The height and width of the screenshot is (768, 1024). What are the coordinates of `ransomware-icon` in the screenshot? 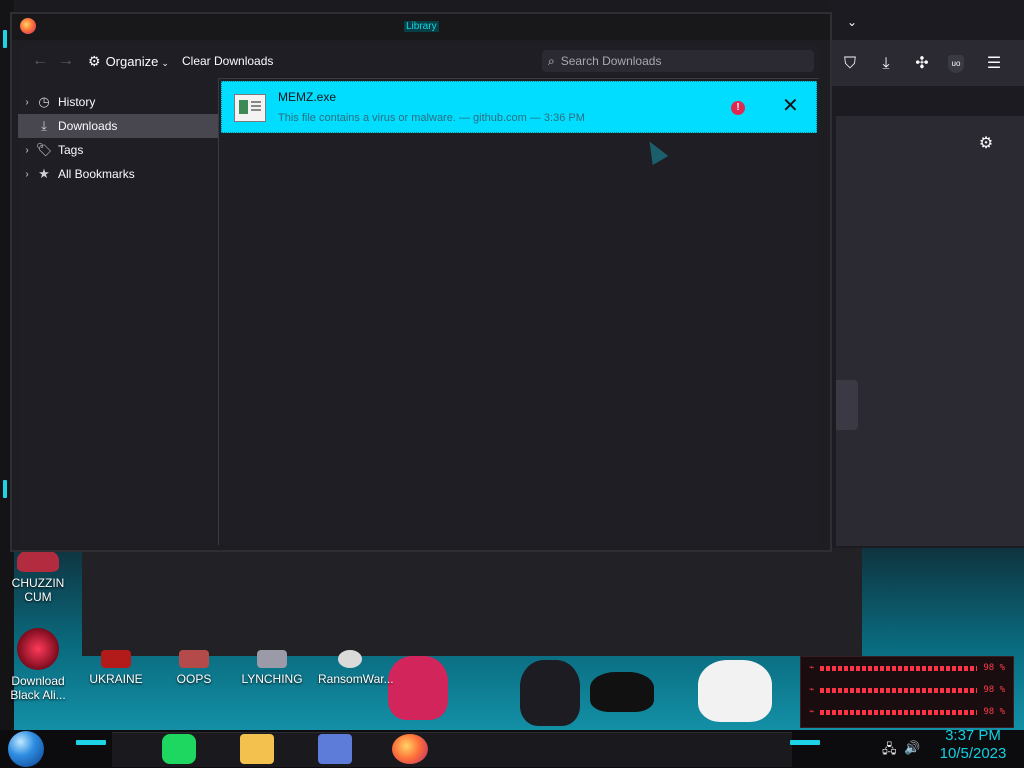 It's located at (350, 659).